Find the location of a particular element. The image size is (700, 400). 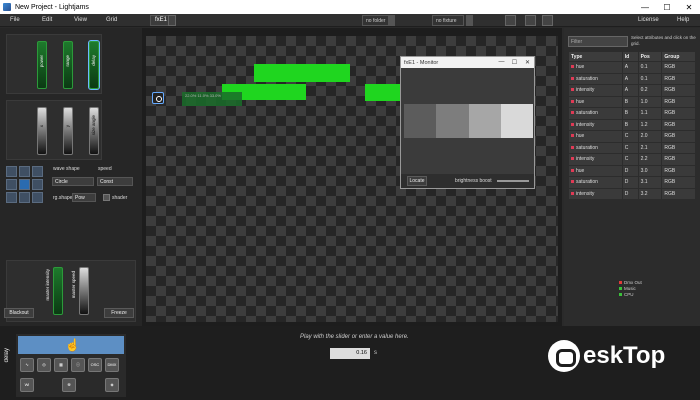

menu-grid: Grid is located at coordinates (111, 20).